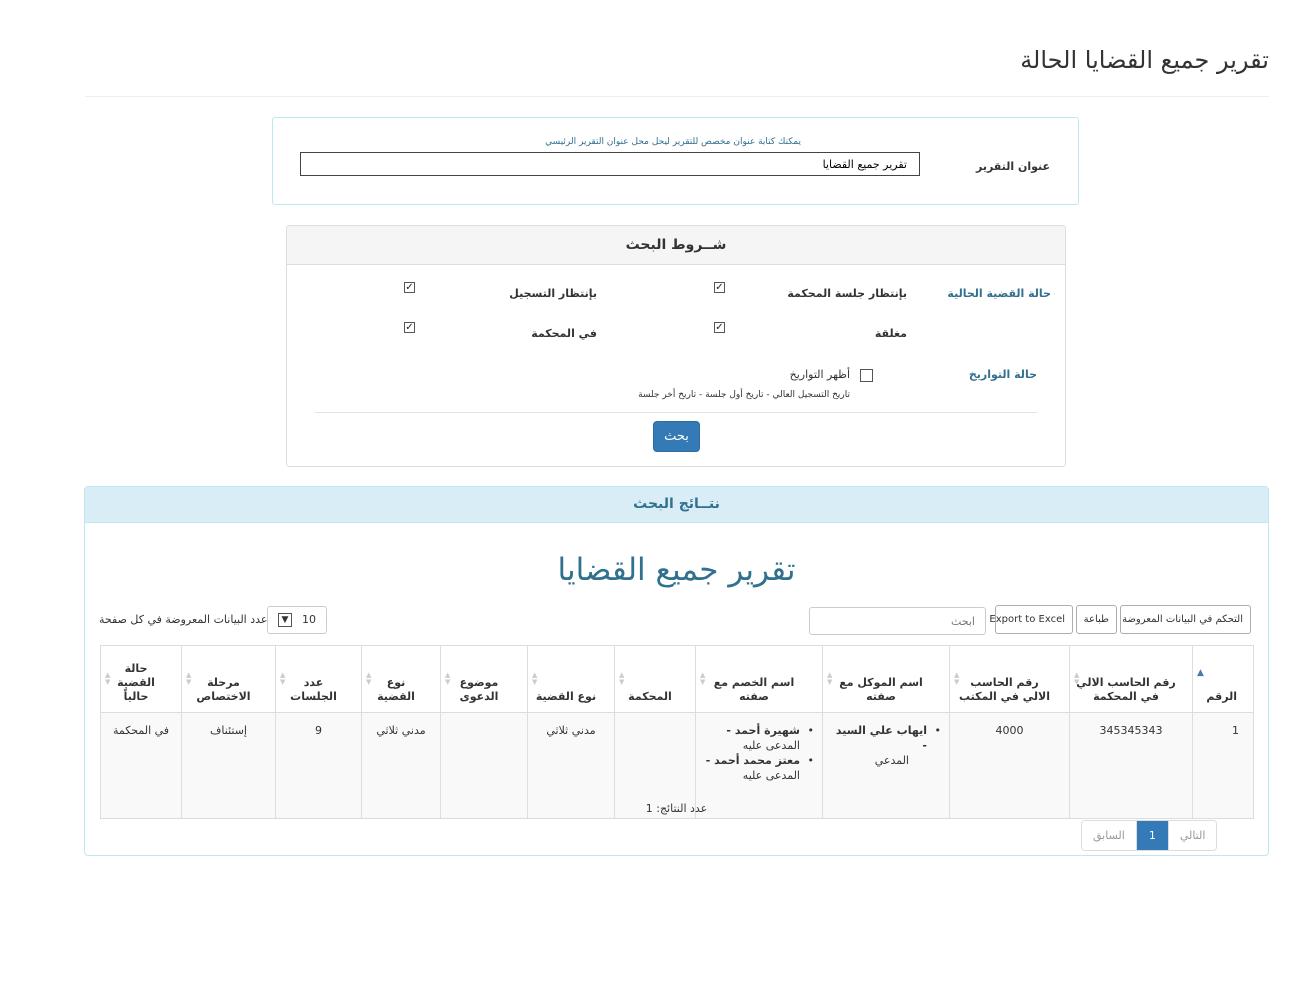 The height and width of the screenshot is (1000, 1295). What do you see at coordinates (866, 375) in the screenshot?
I see `show-dates-checkbox` at bounding box center [866, 375].